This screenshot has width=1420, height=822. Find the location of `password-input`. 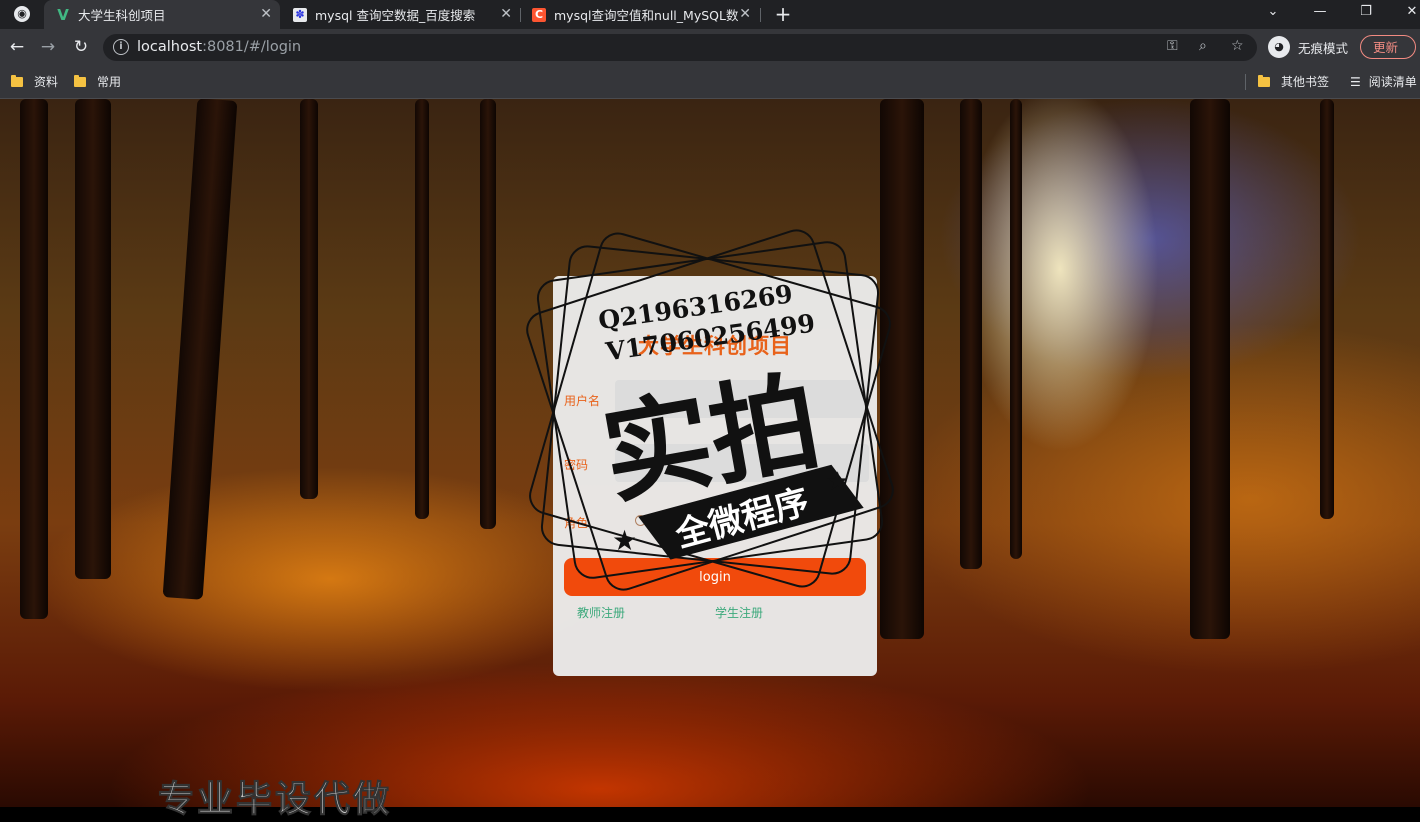

password-input is located at coordinates (742, 463).